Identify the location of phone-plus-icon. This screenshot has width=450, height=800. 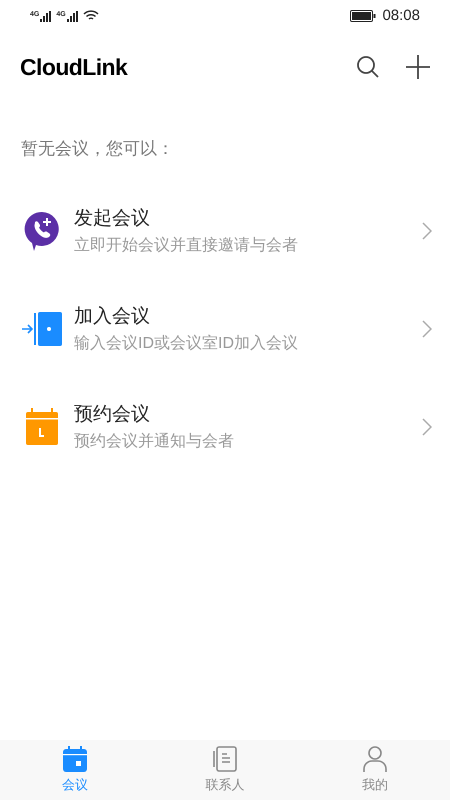
(42, 231).